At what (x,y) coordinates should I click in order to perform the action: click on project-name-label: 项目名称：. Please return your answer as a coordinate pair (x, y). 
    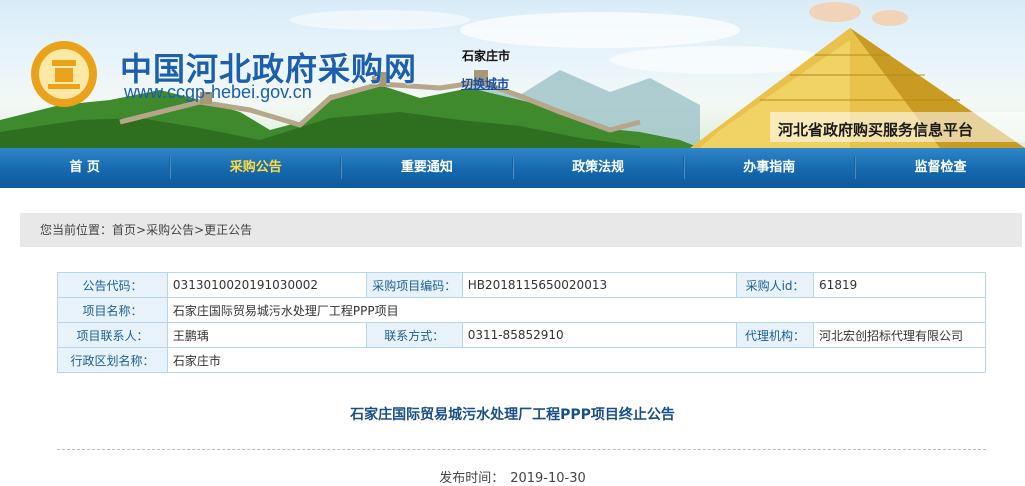
    Looking at the image, I should click on (112, 310).